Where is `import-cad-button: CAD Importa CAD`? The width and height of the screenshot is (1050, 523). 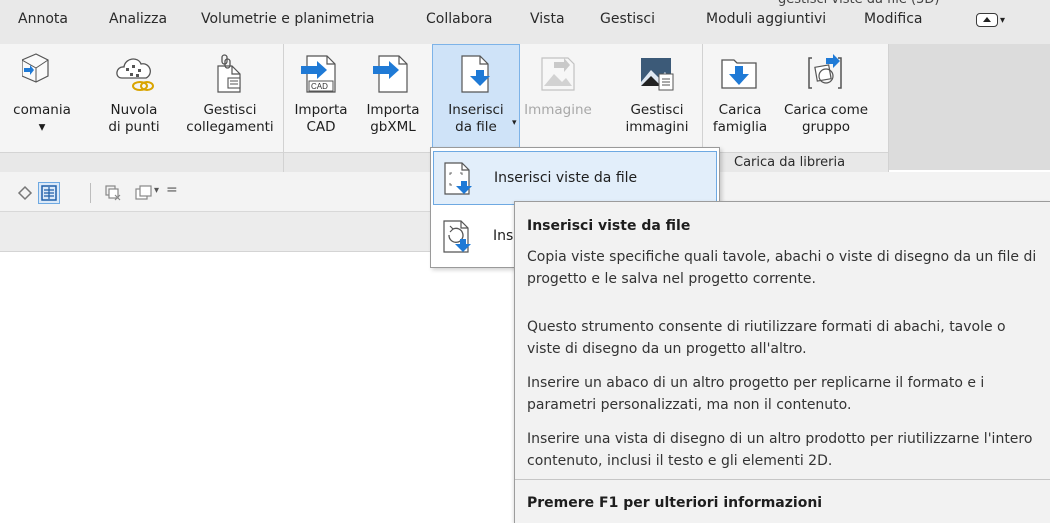 import-cad-button: CAD Importa CAD is located at coordinates (321, 94).